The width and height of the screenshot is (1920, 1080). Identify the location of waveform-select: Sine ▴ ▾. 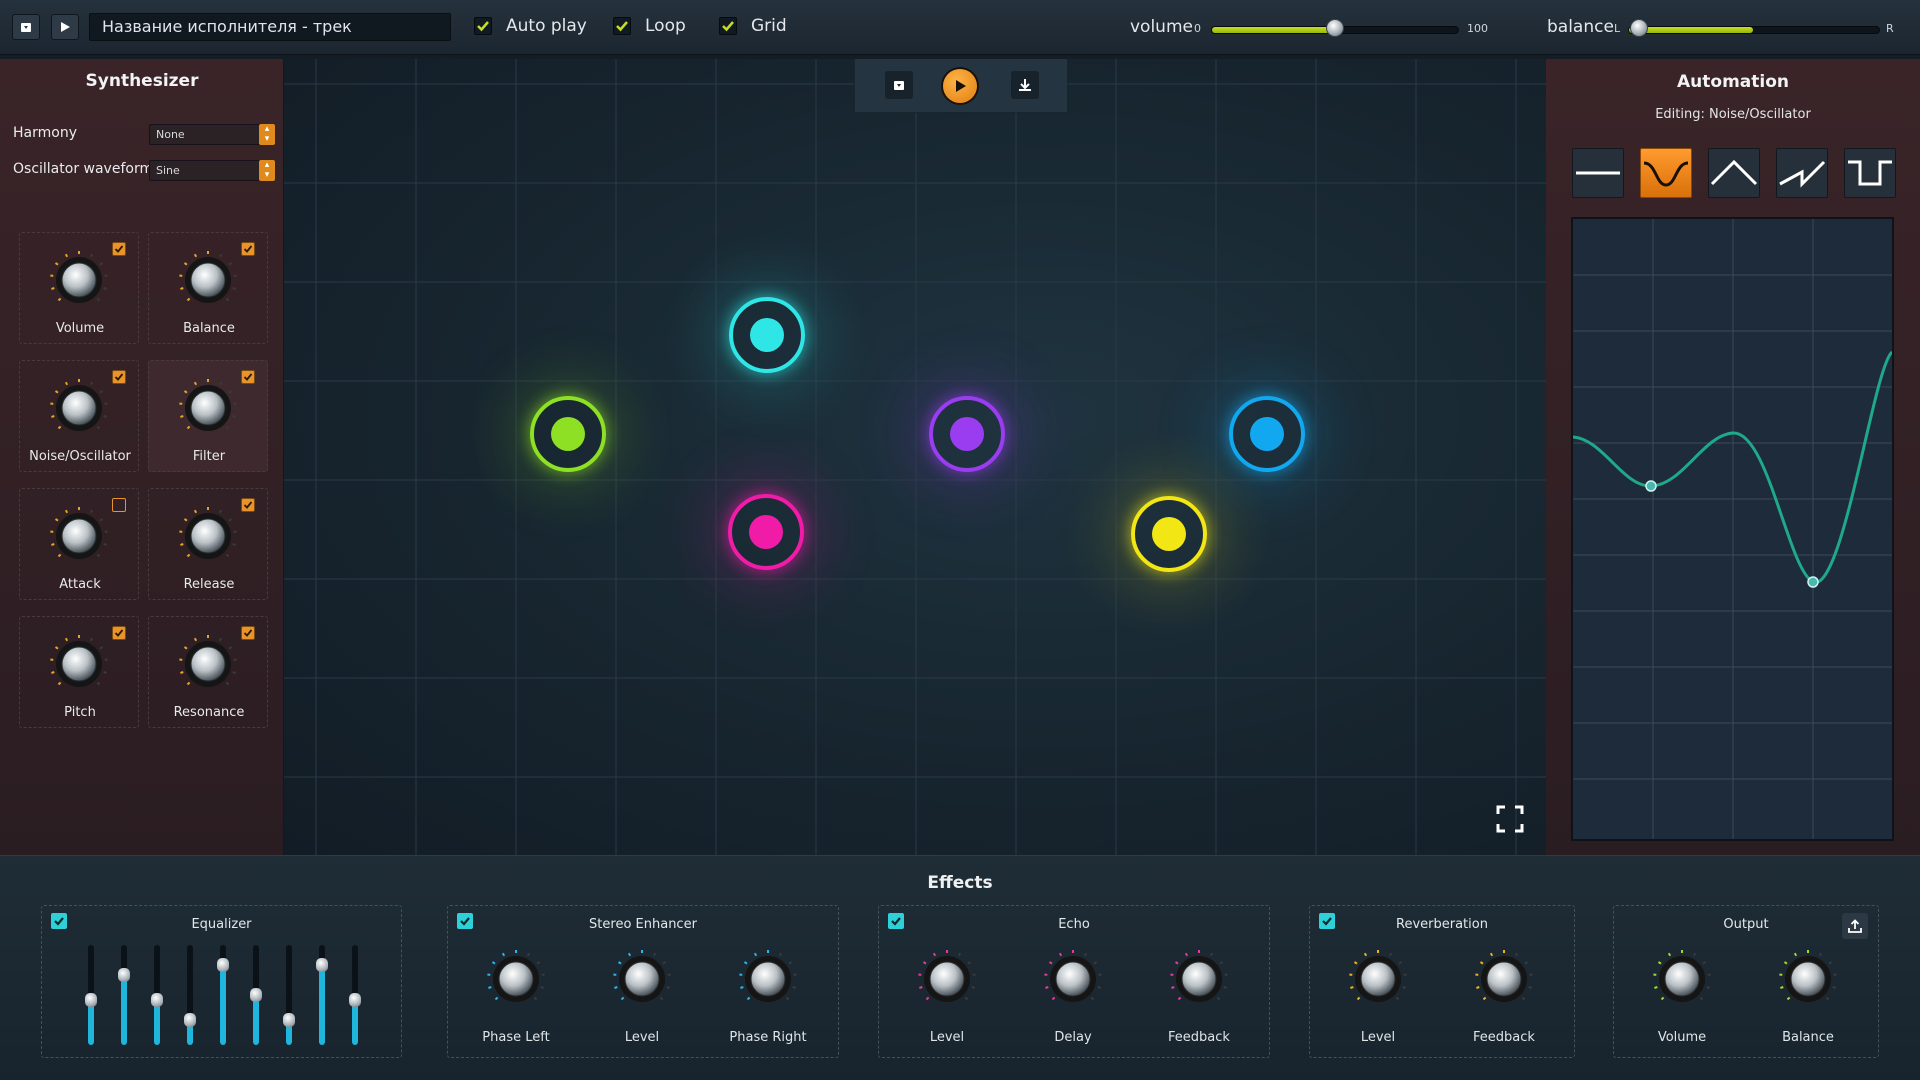
(212, 170).